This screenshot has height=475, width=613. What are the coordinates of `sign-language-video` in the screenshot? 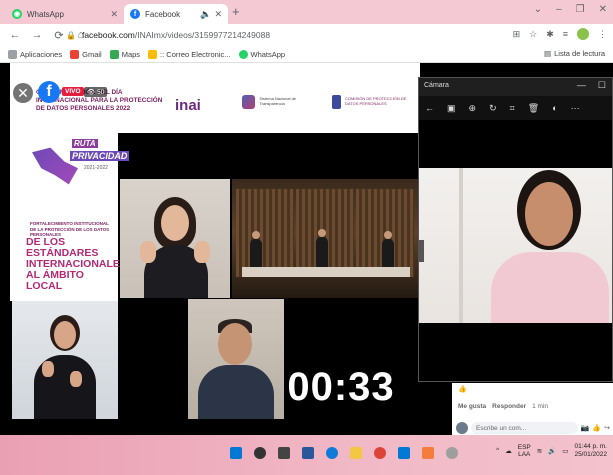 It's located at (65, 360).